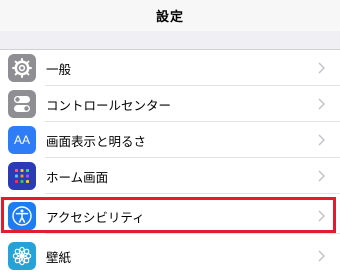 The width and height of the screenshot is (340, 279). Describe the element at coordinates (170, 140) in the screenshot. I see `settings-item-display-brightness: AA 画面表示と明るさ` at that location.